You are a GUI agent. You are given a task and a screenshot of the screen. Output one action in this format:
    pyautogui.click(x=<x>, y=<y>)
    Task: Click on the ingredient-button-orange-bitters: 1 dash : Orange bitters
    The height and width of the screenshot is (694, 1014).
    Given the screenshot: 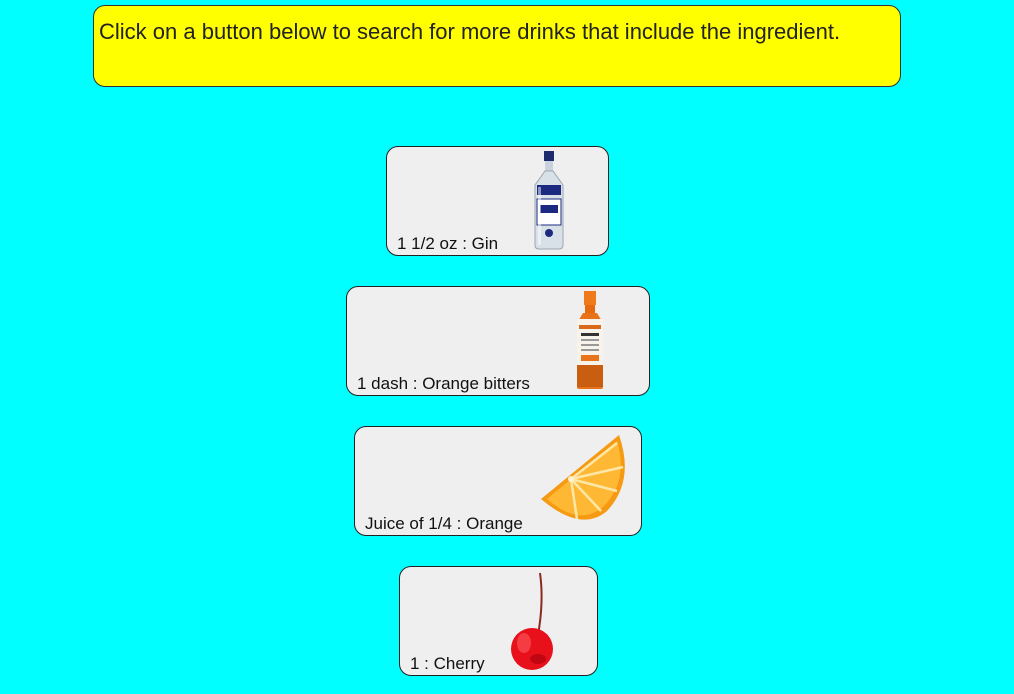 What is the action you would take?
    pyautogui.click(x=498, y=341)
    